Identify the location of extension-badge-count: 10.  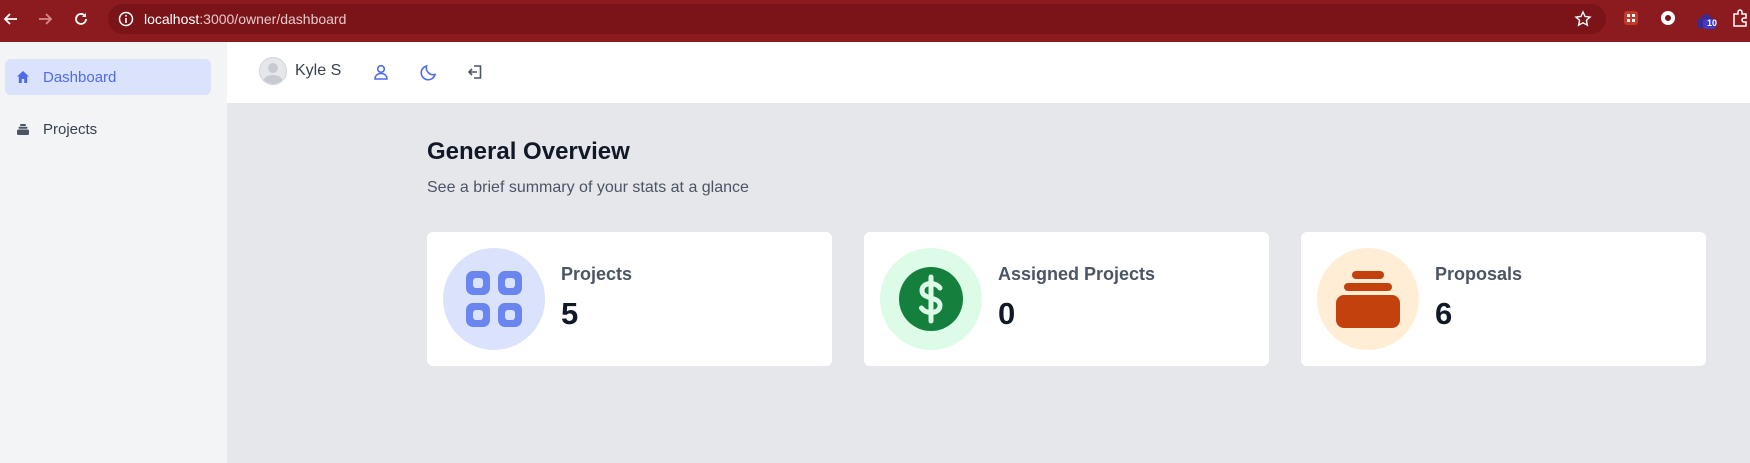
(1712, 23).